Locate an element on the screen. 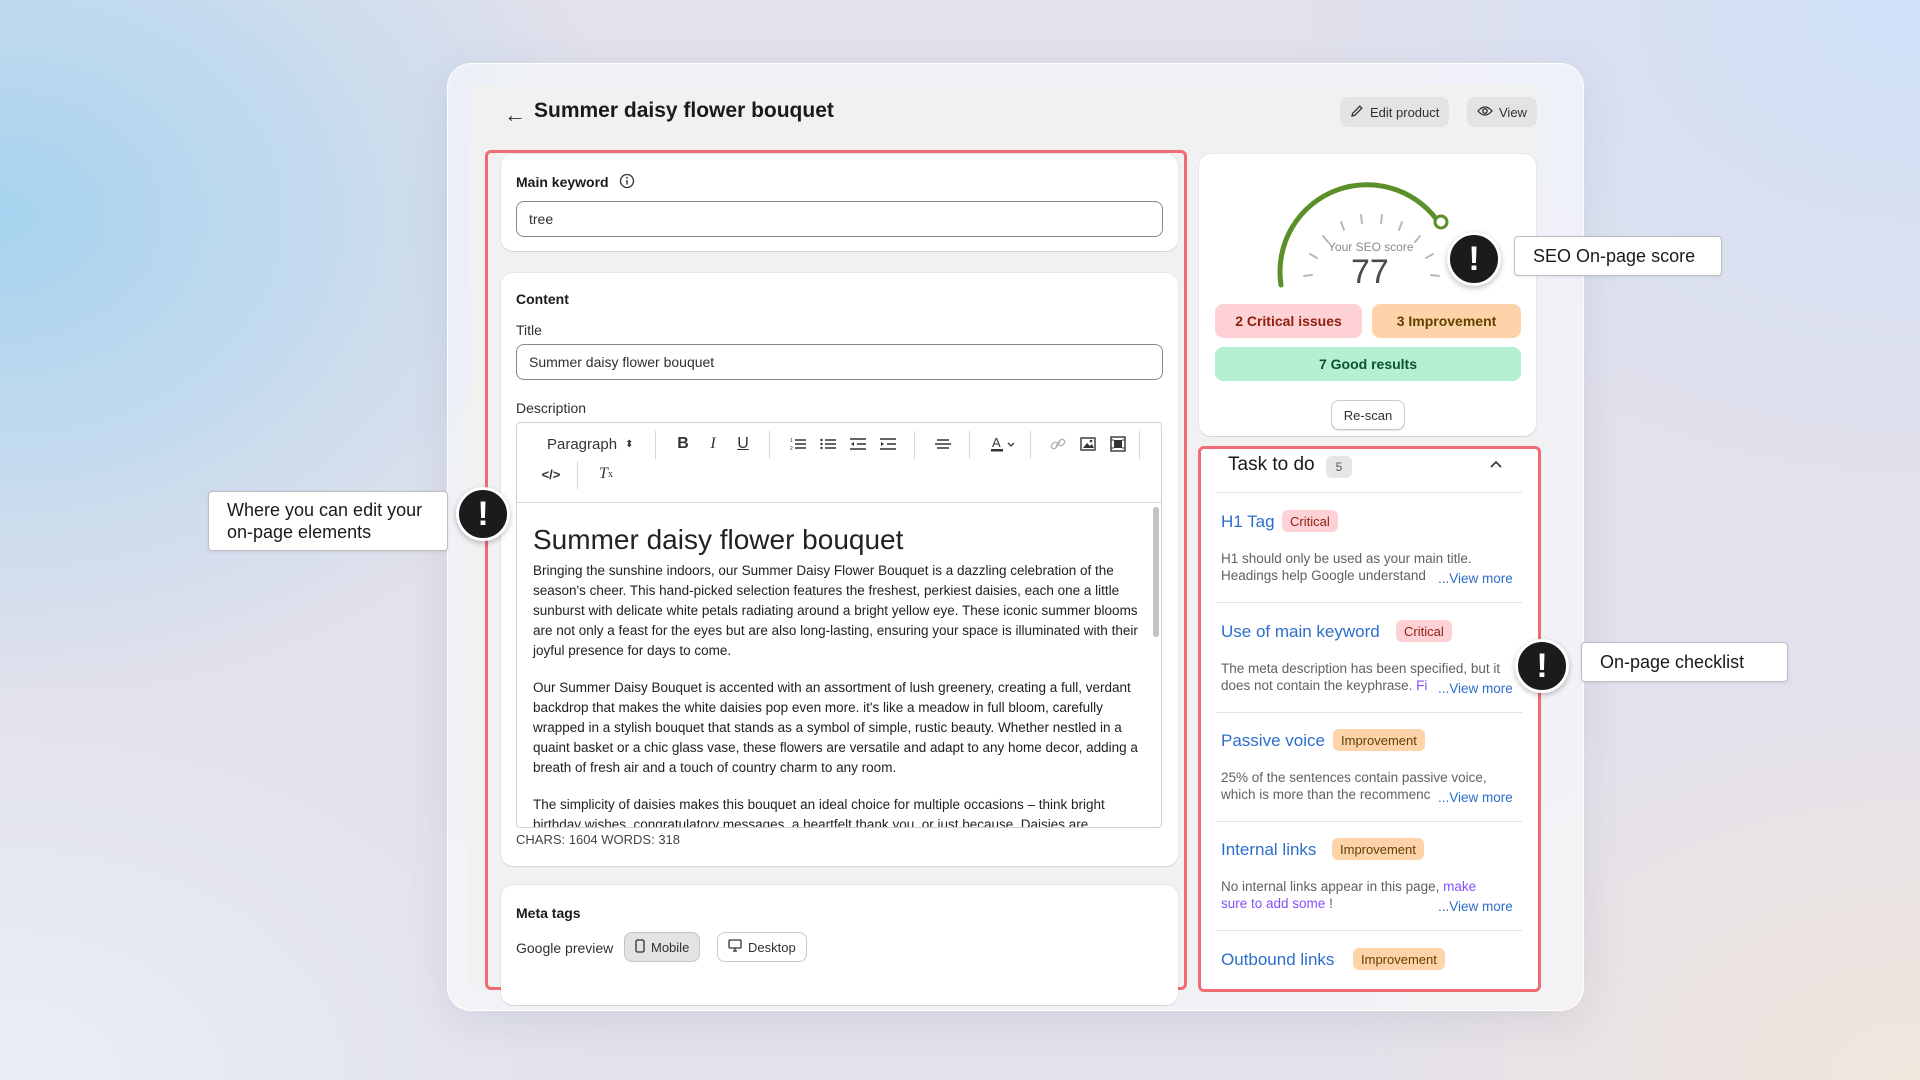  task-h1-tag: H1 Tag is located at coordinates (1248, 522).